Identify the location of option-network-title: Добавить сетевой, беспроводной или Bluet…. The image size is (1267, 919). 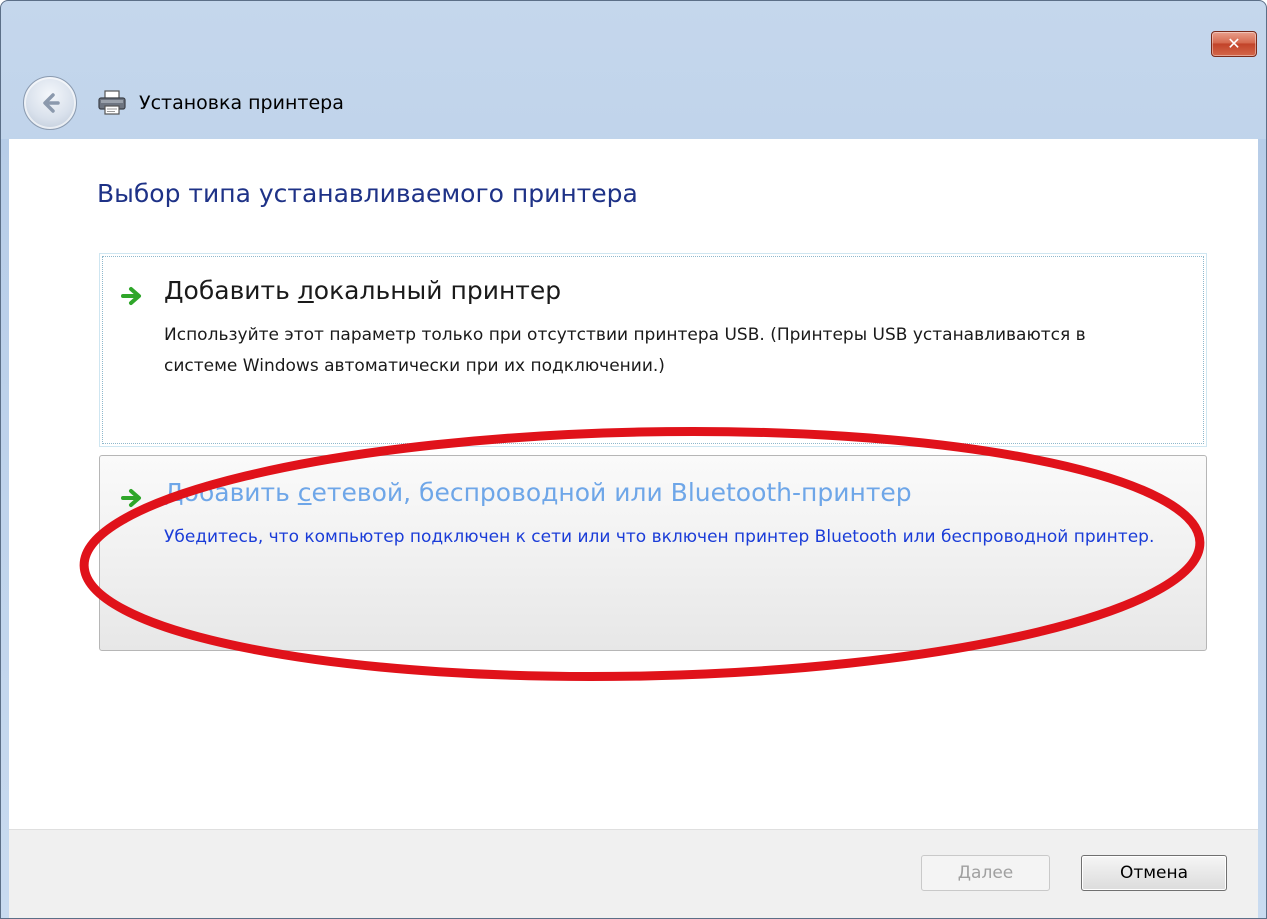
(538, 492).